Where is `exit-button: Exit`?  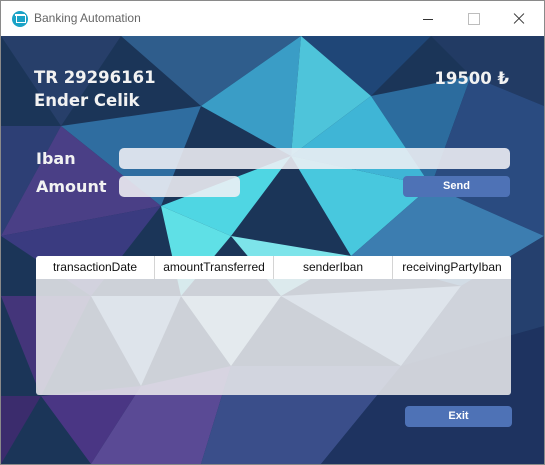
exit-button: Exit is located at coordinates (458, 416).